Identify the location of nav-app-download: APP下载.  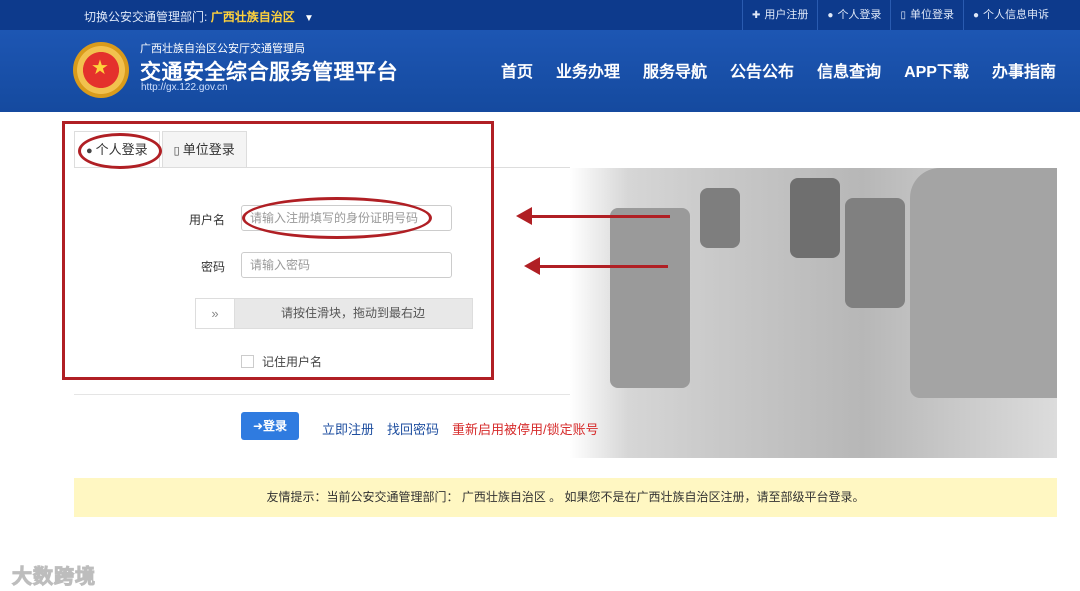
(936, 70).